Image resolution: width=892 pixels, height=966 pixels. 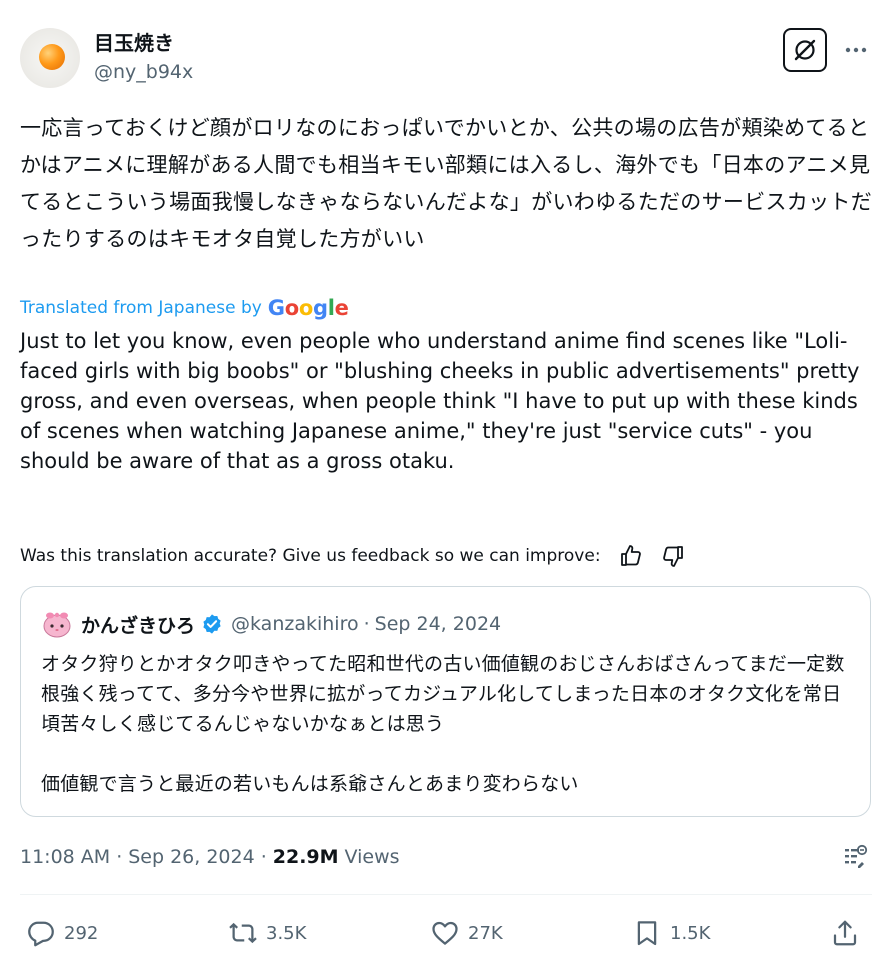 What do you see at coordinates (212, 624) in the screenshot?
I see `verified-badge-icon` at bounding box center [212, 624].